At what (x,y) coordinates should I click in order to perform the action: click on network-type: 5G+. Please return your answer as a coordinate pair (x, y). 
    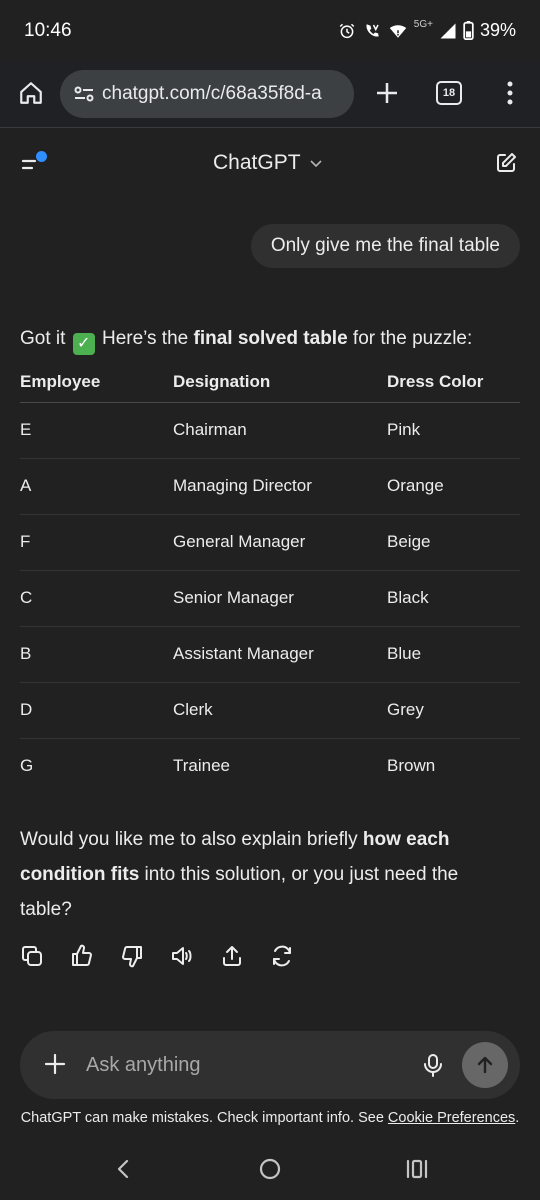
    Looking at the image, I should click on (423, 24).